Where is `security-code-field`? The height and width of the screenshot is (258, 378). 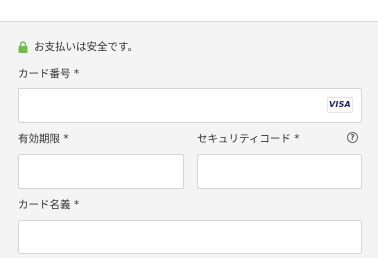
security-code-field is located at coordinates (279, 171).